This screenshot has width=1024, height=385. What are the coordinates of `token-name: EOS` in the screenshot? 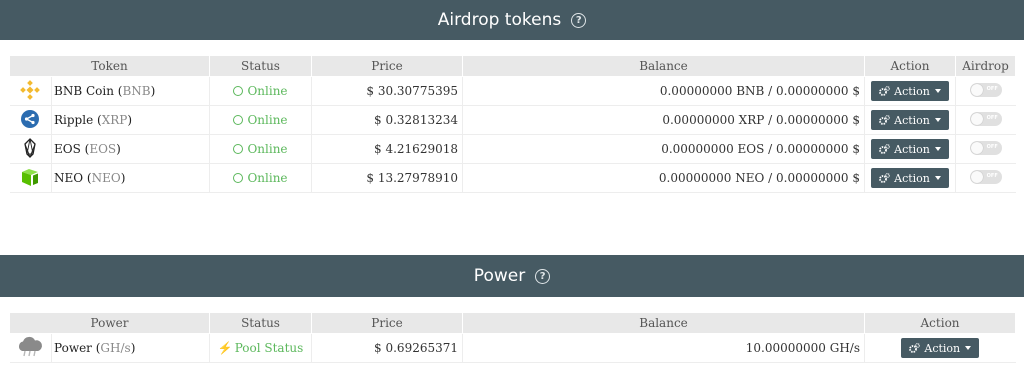 It's located at (67, 149).